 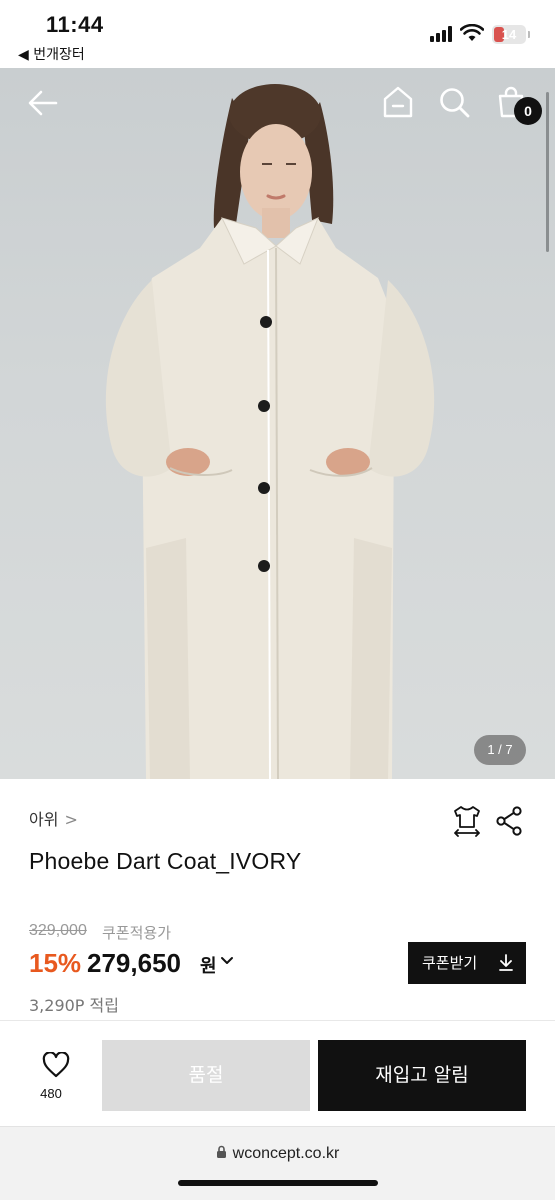 What do you see at coordinates (529, 34) in the screenshot?
I see `battery-tip` at bounding box center [529, 34].